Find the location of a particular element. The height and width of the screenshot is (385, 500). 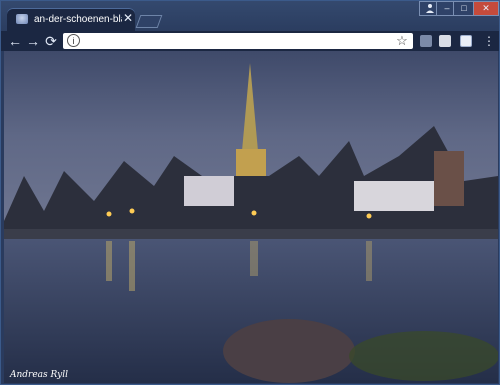

close-icon: ✕ is located at coordinates (128, 18).